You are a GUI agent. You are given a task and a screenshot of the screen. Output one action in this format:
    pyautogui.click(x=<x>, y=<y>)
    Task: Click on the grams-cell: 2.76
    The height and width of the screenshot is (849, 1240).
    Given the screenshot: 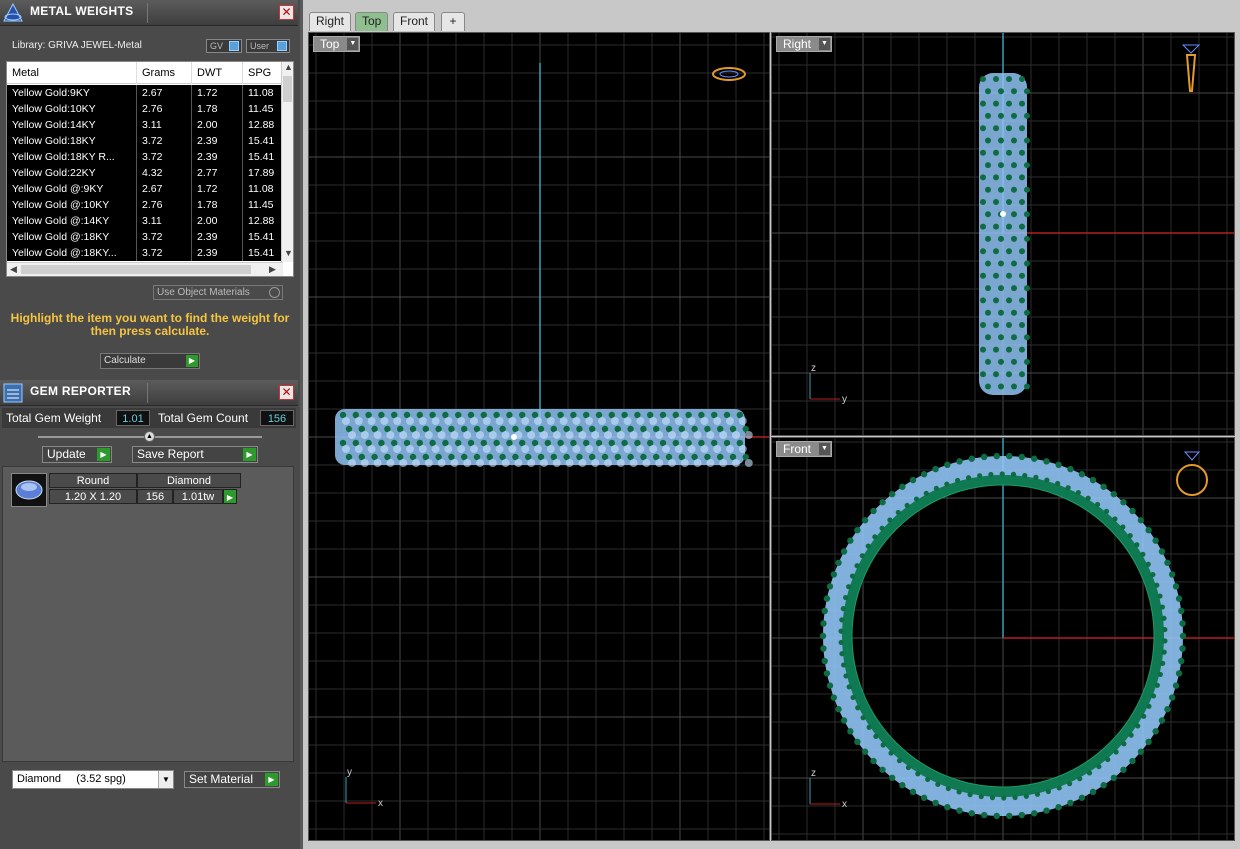 What is the action you would take?
    pyautogui.click(x=164, y=109)
    